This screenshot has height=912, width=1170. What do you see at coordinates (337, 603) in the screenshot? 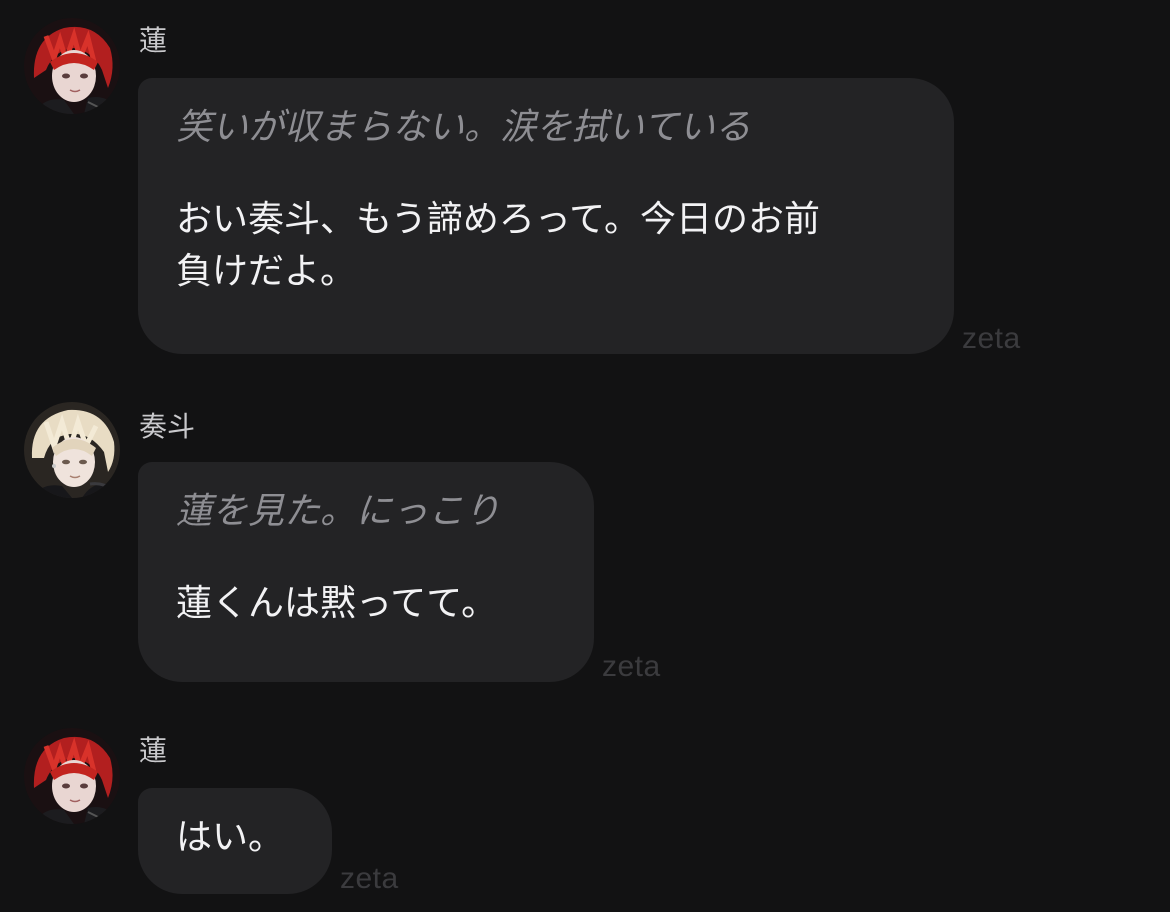
I see `dialogue-text: 蓮くんは黙ってて。` at bounding box center [337, 603].